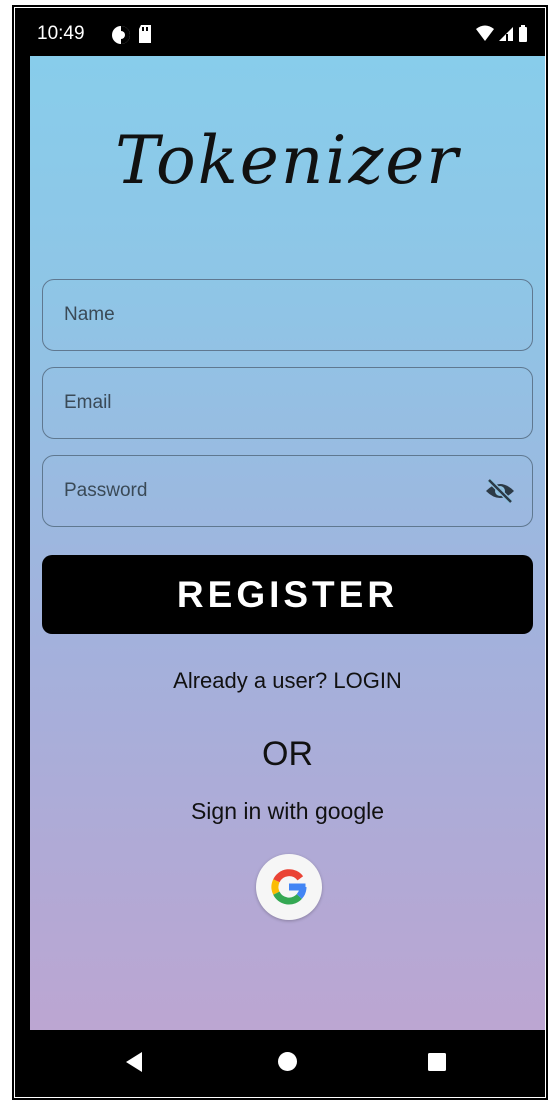 This screenshot has width=555, height=1104. Describe the element at coordinates (287, 491) in the screenshot. I see `password-field: Password` at that location.